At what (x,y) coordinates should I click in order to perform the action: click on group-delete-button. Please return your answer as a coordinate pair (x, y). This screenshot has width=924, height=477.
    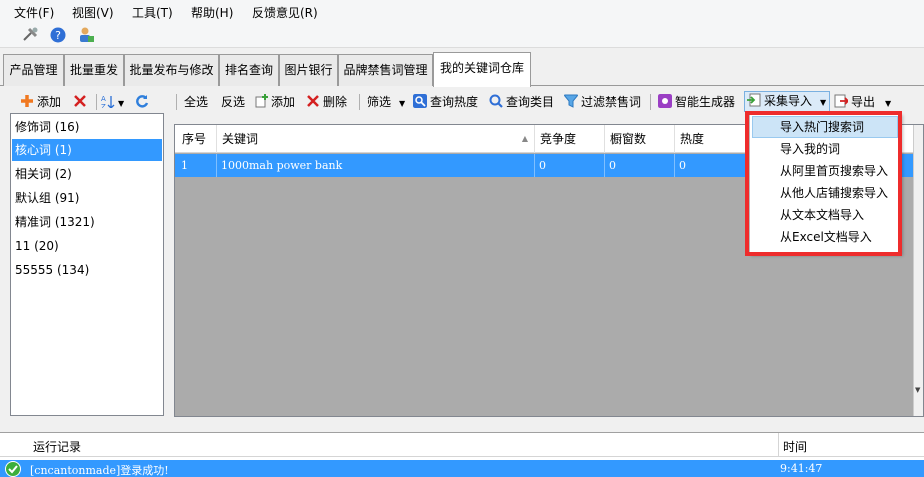
    Looking at the image, I should click on (81, 102).